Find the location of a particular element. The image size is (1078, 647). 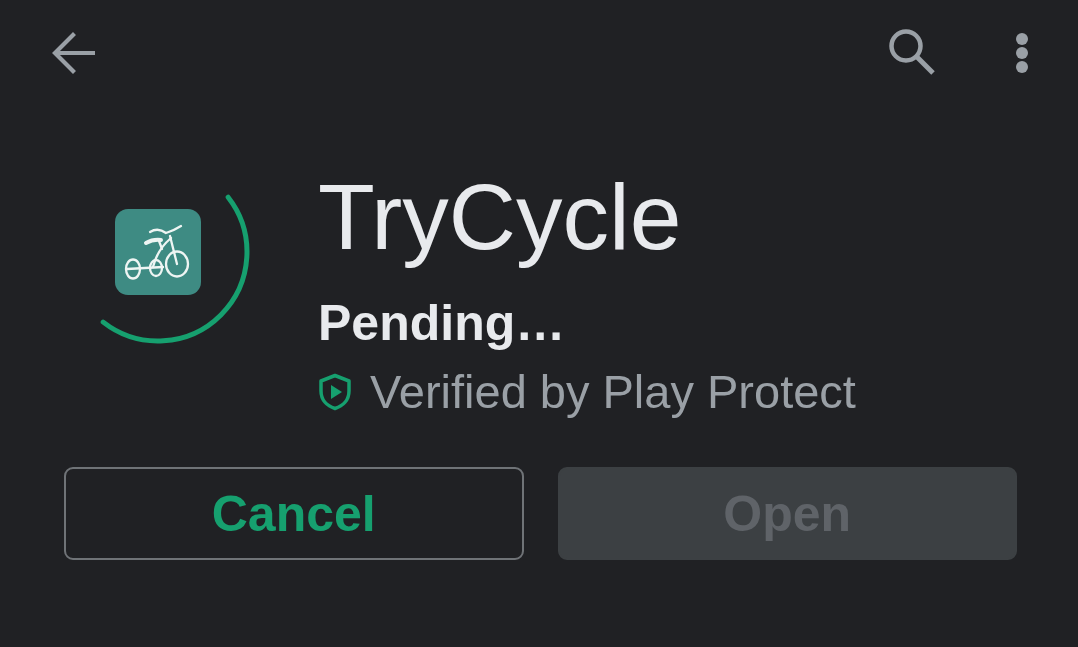

action-button: Cancel is located at coordinates (294, 513).